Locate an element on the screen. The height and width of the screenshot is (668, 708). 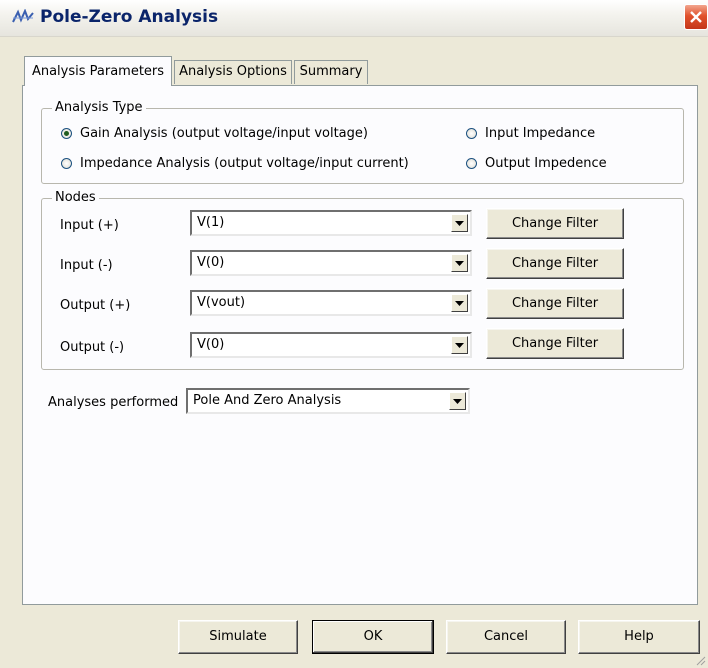
tab-analysis-options: Analysis Options is located at coordinates (233, 72).